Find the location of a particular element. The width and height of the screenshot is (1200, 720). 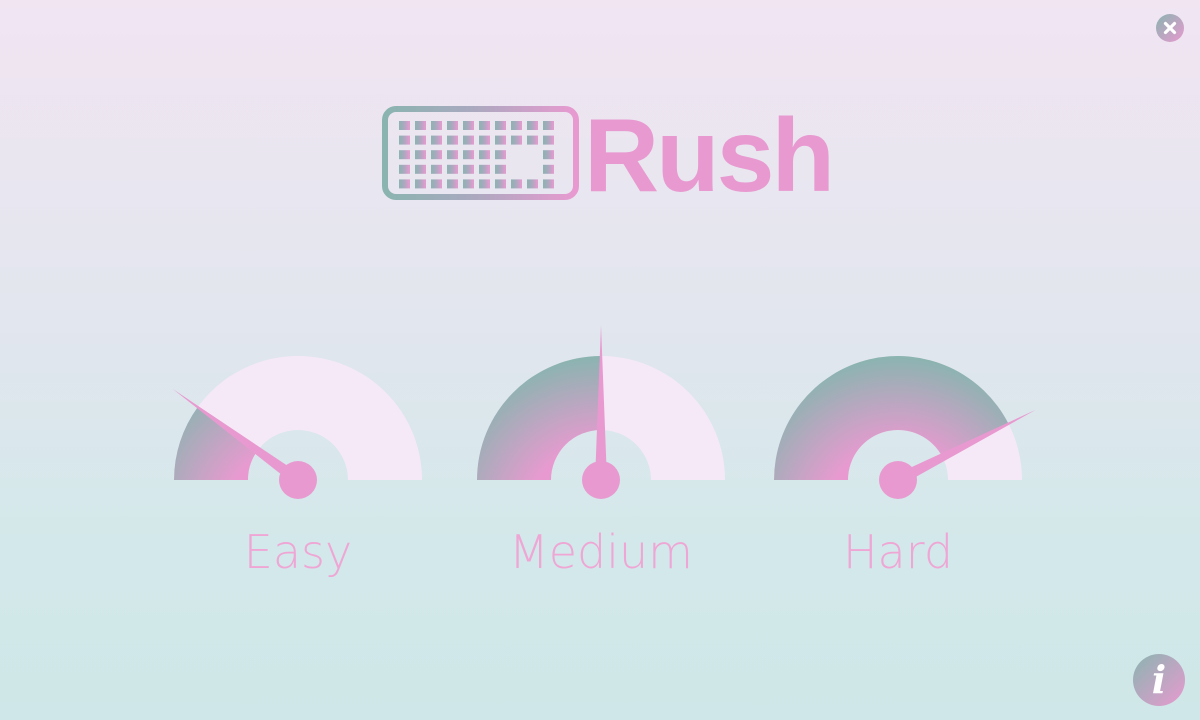

close-button is located at coordinates (1170, 28).